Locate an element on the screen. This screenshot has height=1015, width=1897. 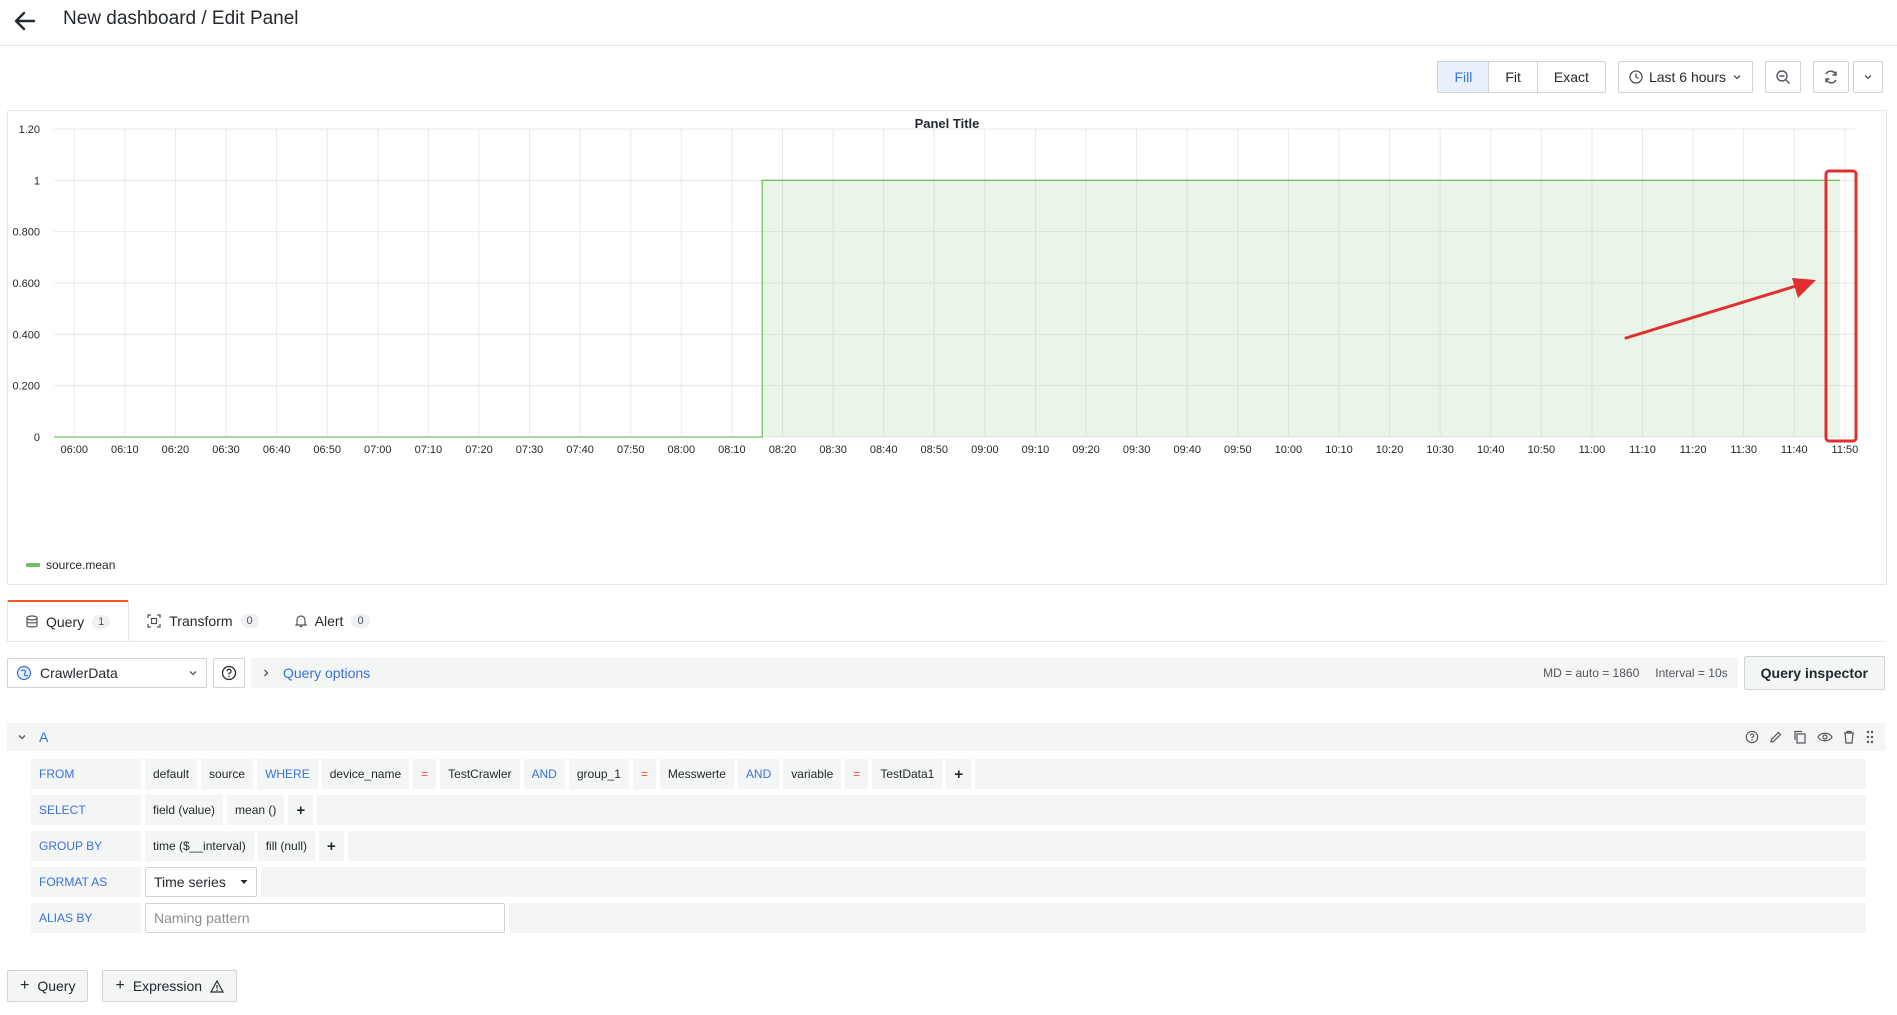
from-segment: source is located at coordinates (227, 774).